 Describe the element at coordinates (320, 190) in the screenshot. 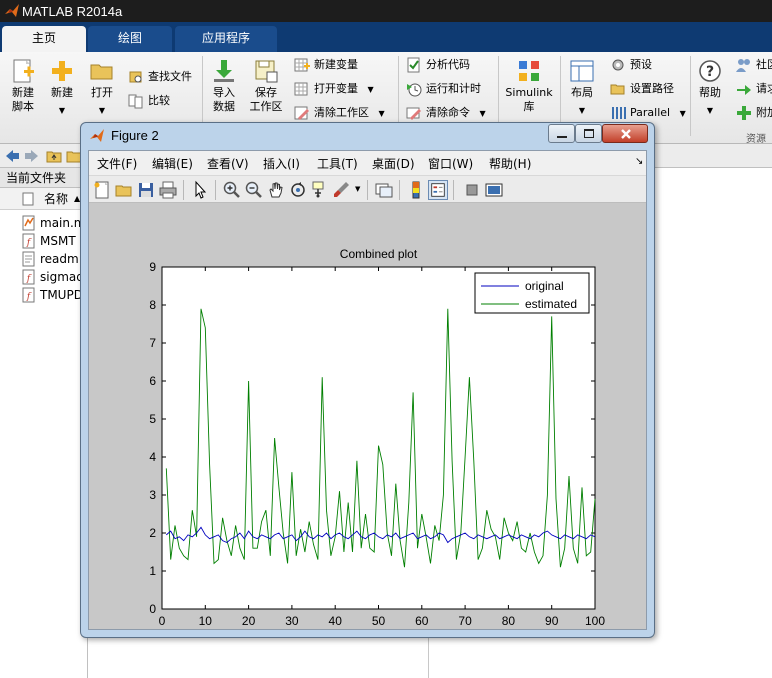

I see `data-cursor-icon` at that location.